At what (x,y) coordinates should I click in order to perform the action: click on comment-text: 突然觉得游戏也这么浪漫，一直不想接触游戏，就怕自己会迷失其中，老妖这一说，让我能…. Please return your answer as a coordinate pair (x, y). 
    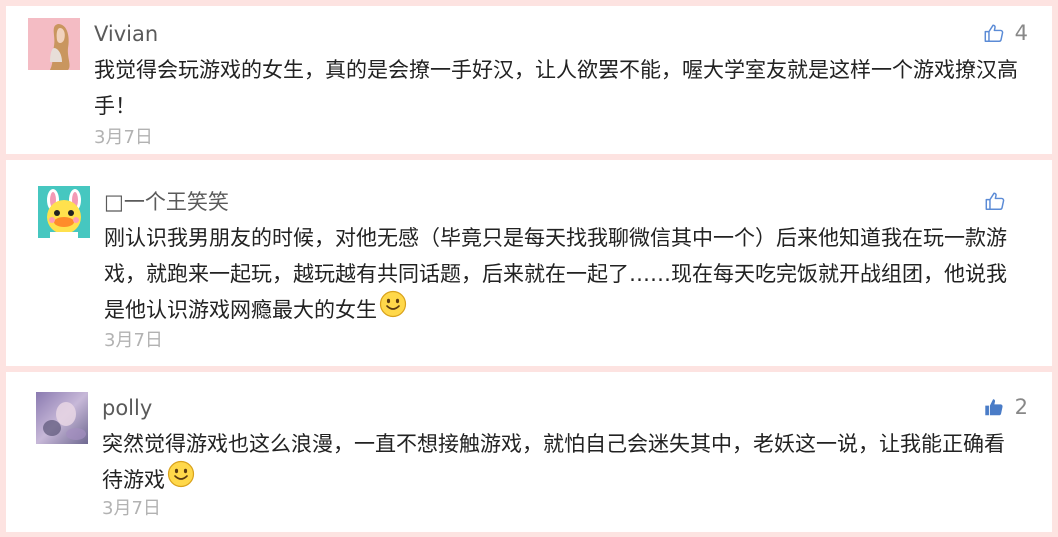
    Looking at the image, I should click on (557, 462).